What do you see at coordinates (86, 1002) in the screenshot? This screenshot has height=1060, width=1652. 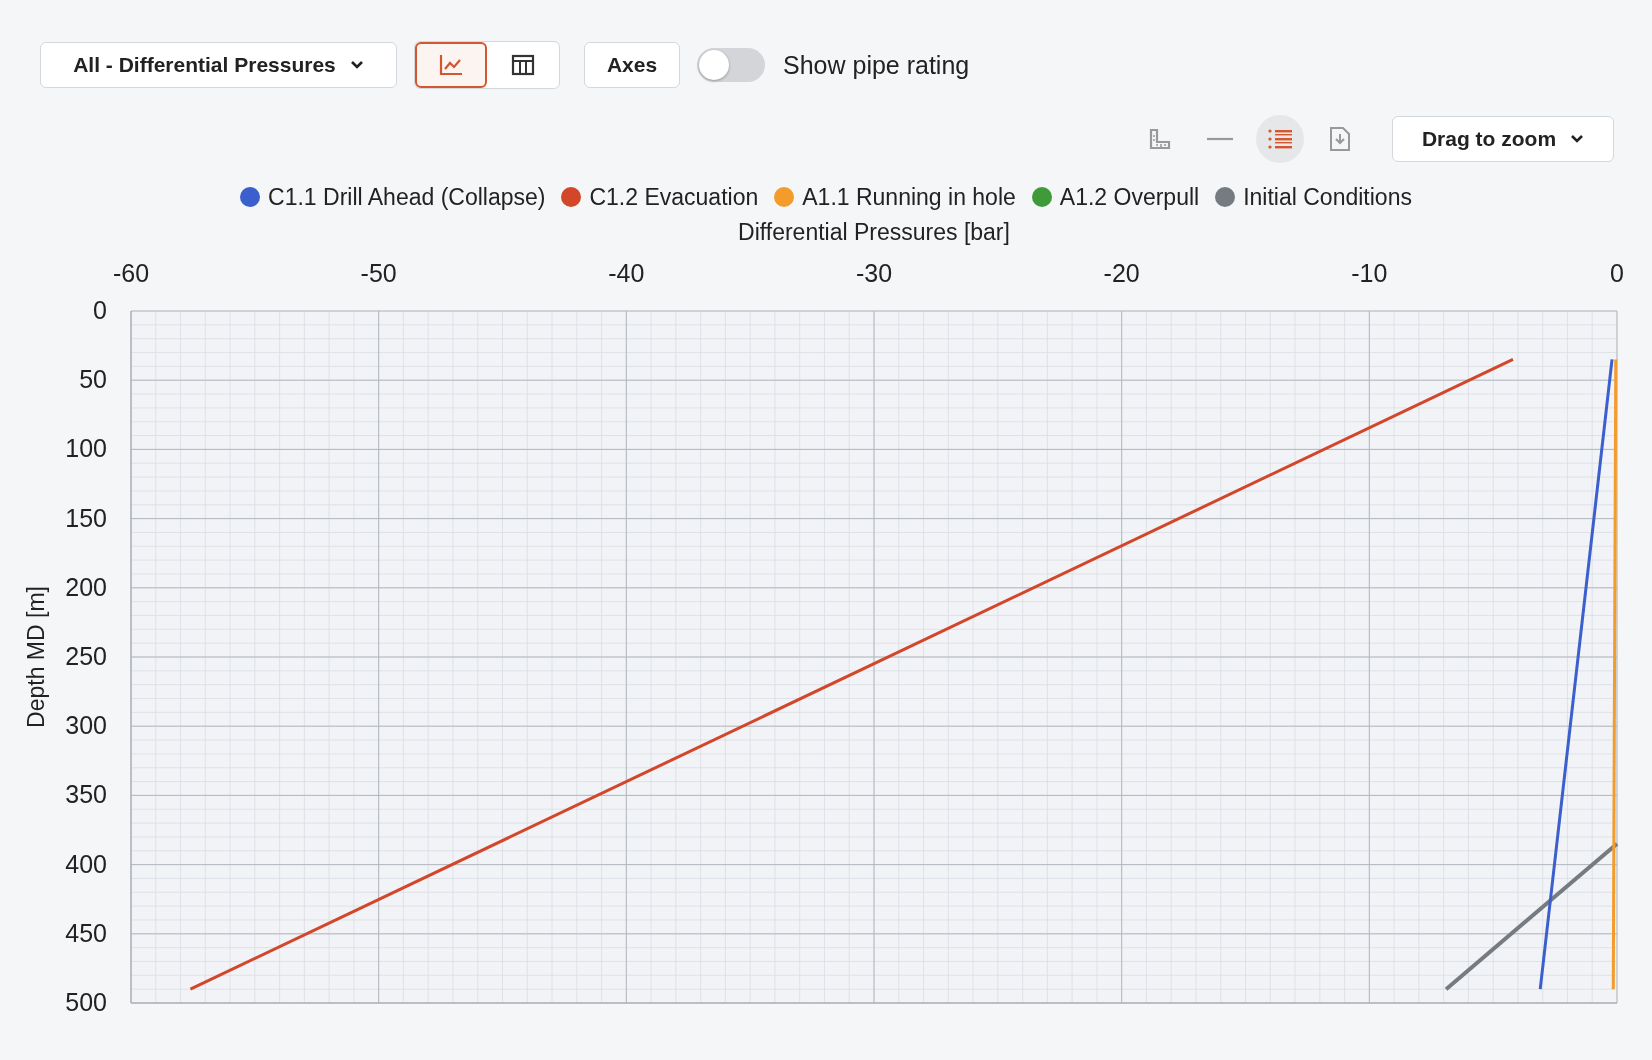 I see `y-tick-label: 500` at bounding box center [86, 1002].